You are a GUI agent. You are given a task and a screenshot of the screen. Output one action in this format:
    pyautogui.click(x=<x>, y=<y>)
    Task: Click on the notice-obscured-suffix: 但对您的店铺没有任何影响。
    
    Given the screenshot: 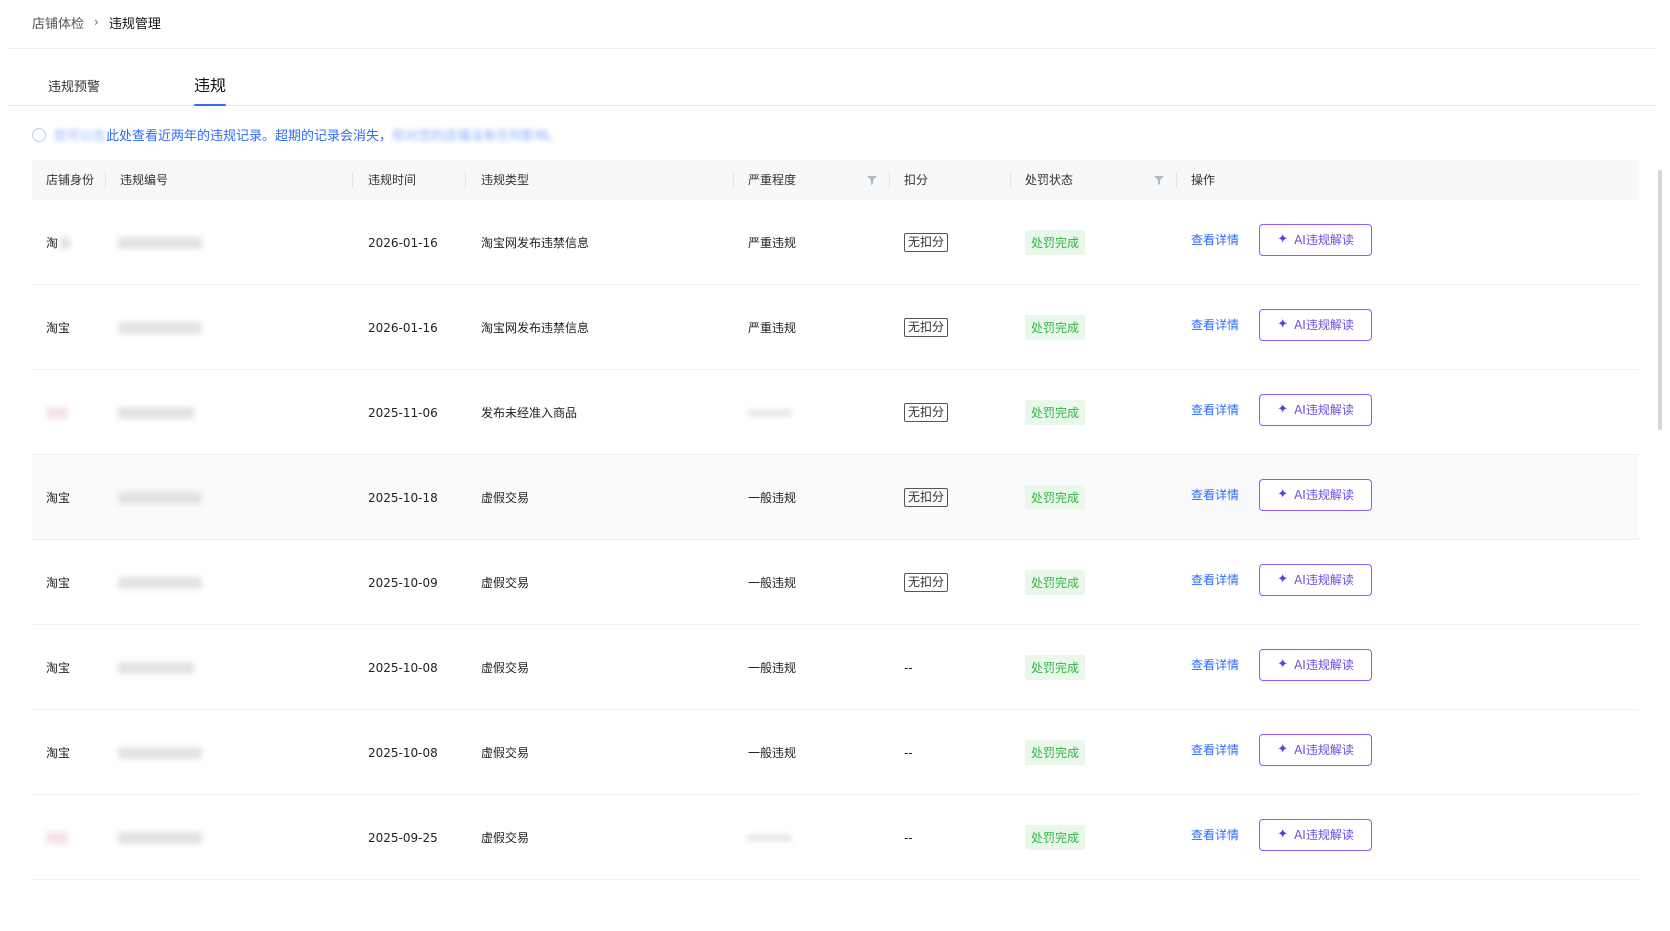 What is the action you would take?
    pyautogui.click(x=477, y=136)
    